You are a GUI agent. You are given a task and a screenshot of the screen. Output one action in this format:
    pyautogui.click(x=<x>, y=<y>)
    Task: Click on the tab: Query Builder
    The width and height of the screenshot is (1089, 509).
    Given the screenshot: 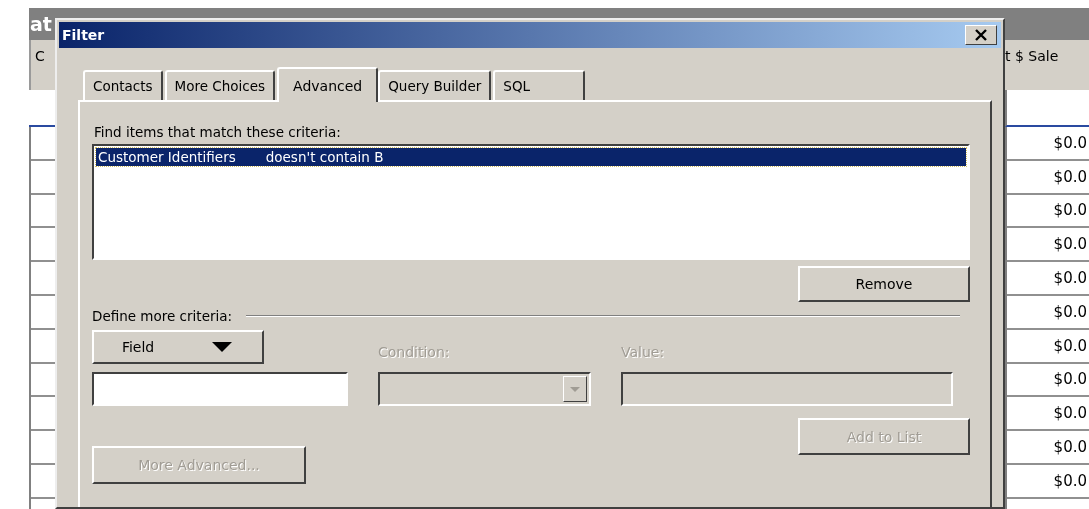 What is the action you would take?
    pyautogui.click(x=435, y=85)
    